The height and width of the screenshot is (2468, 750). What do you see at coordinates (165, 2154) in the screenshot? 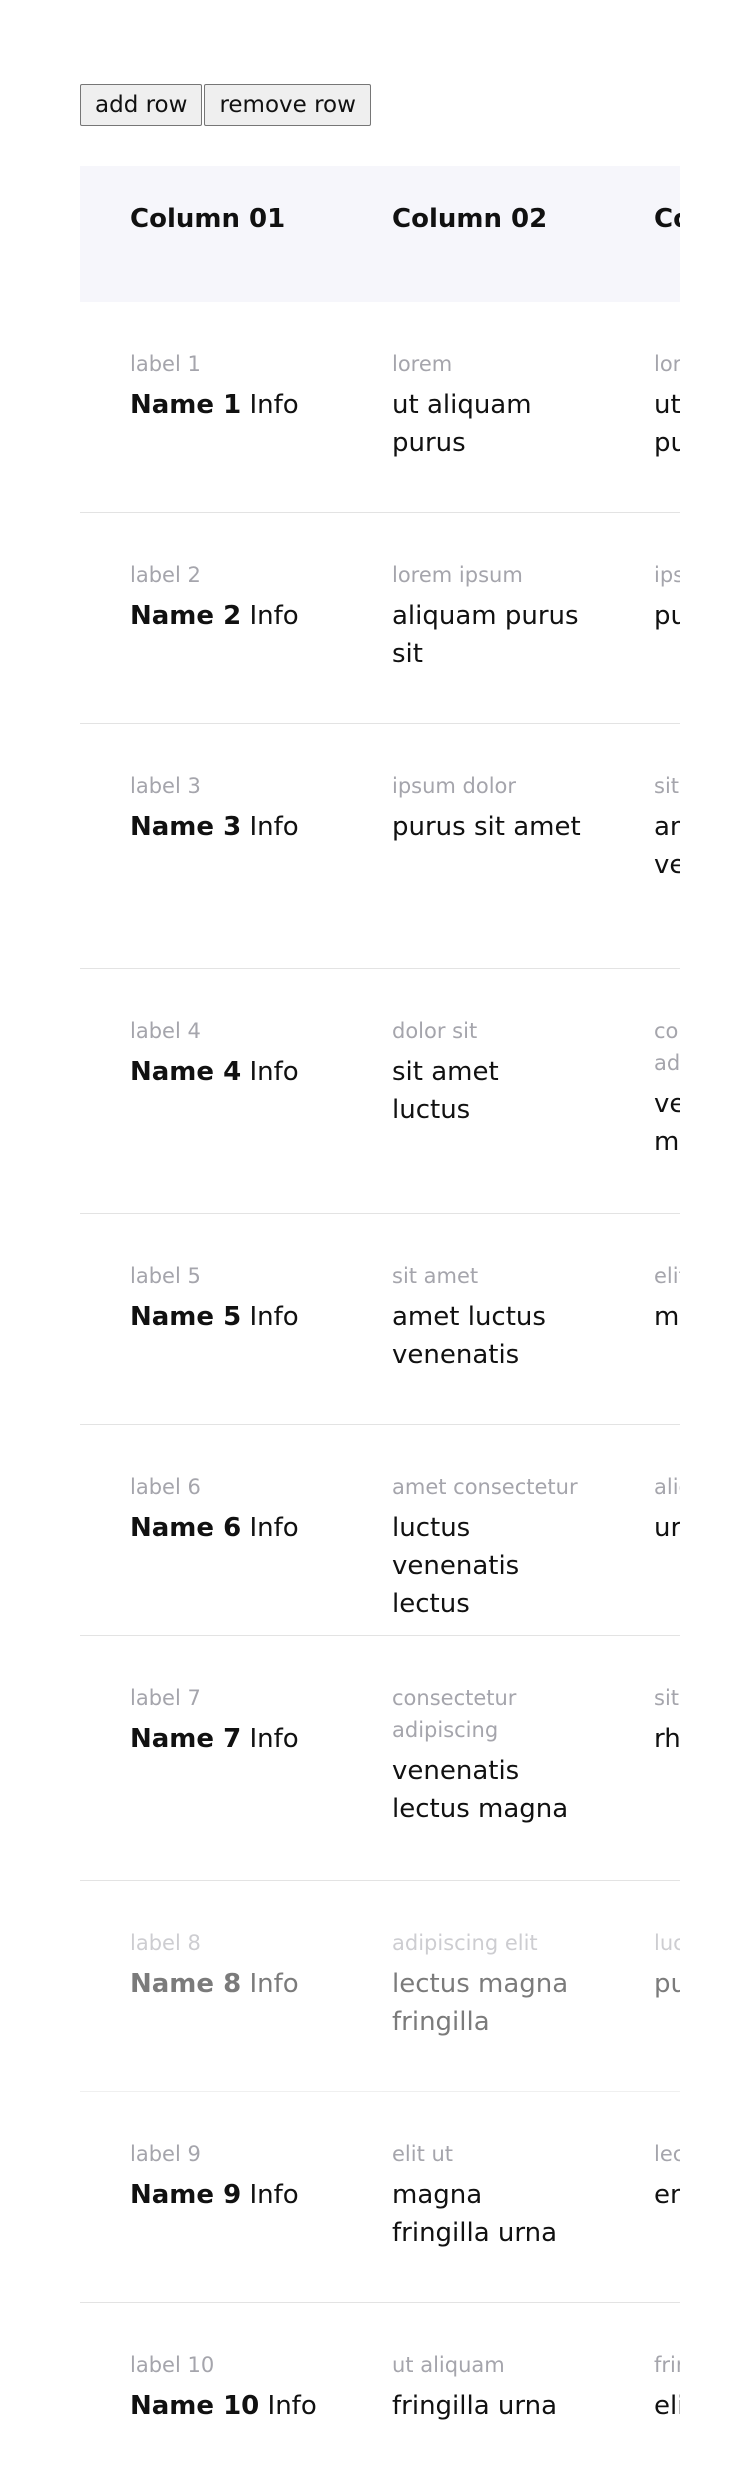
I see `row-label: label 9` at bounding box center [165, 2154].